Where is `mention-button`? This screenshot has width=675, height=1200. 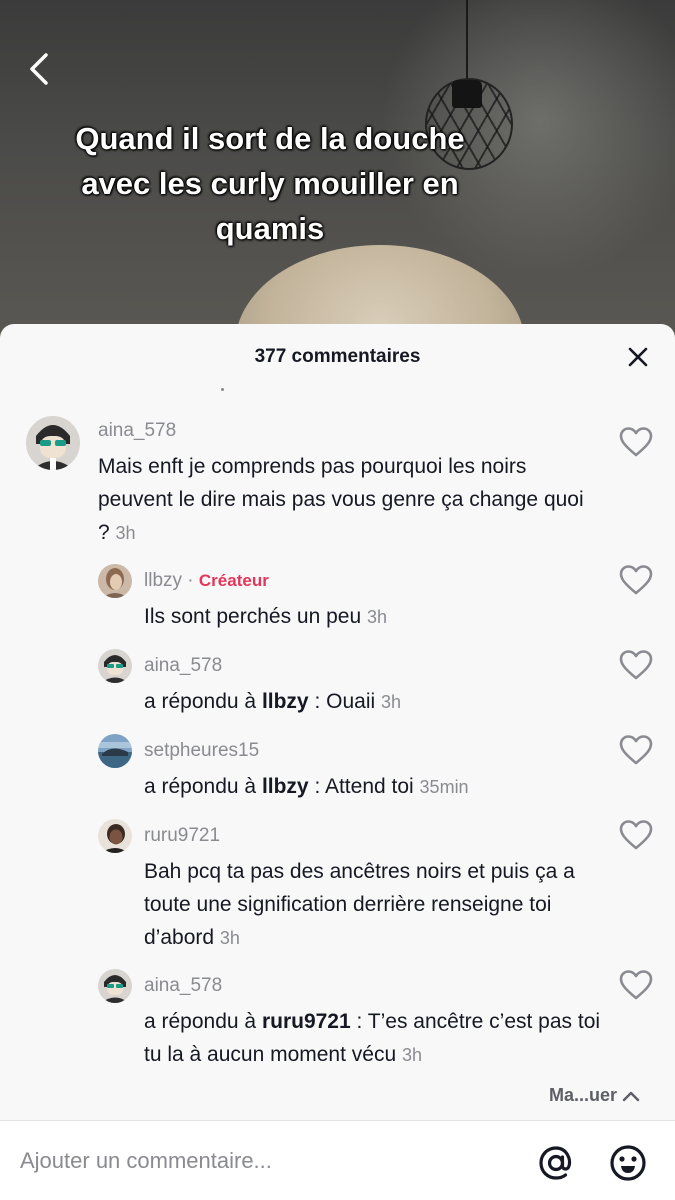 mention-button is located at coordinates (556, 1163).